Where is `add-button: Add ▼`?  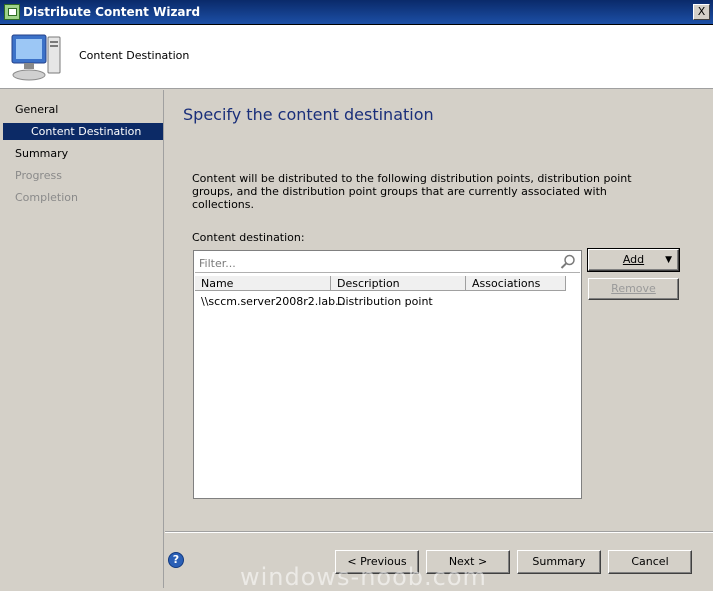 add-button: Add ▼ is located at coordinates (633, 260).